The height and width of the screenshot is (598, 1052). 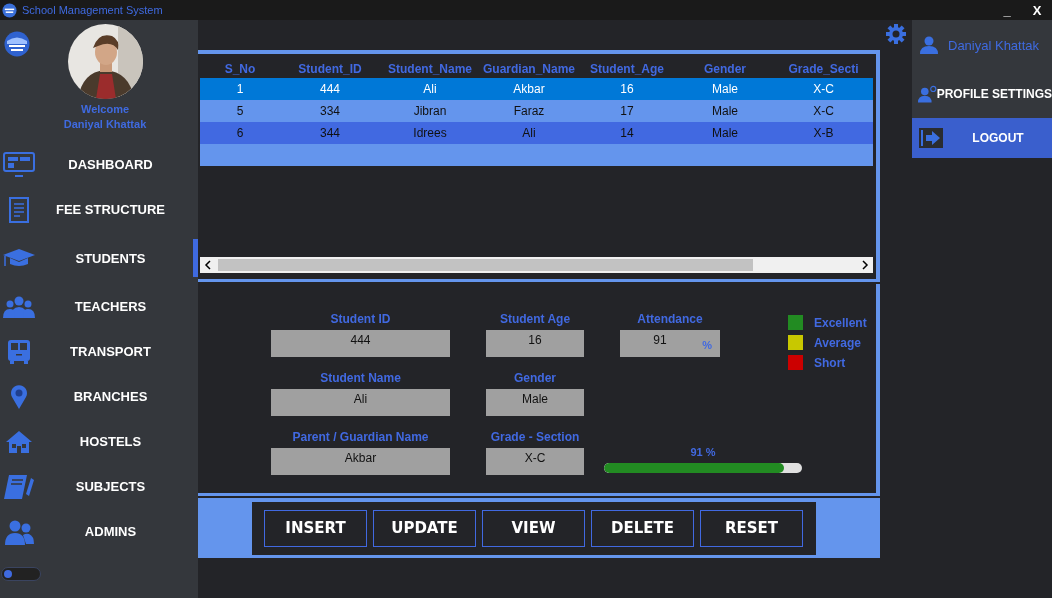 I want to click on location-pin-icon, so click(x=19, y=396).